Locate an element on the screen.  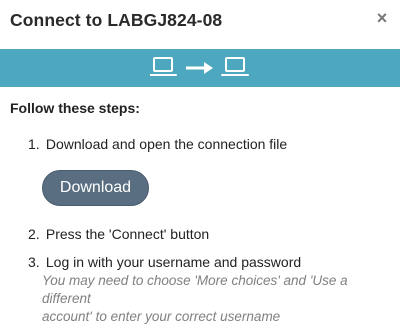
dialog-header: Connect to LABGJ824-08 × is located at coordinates (200, 20).